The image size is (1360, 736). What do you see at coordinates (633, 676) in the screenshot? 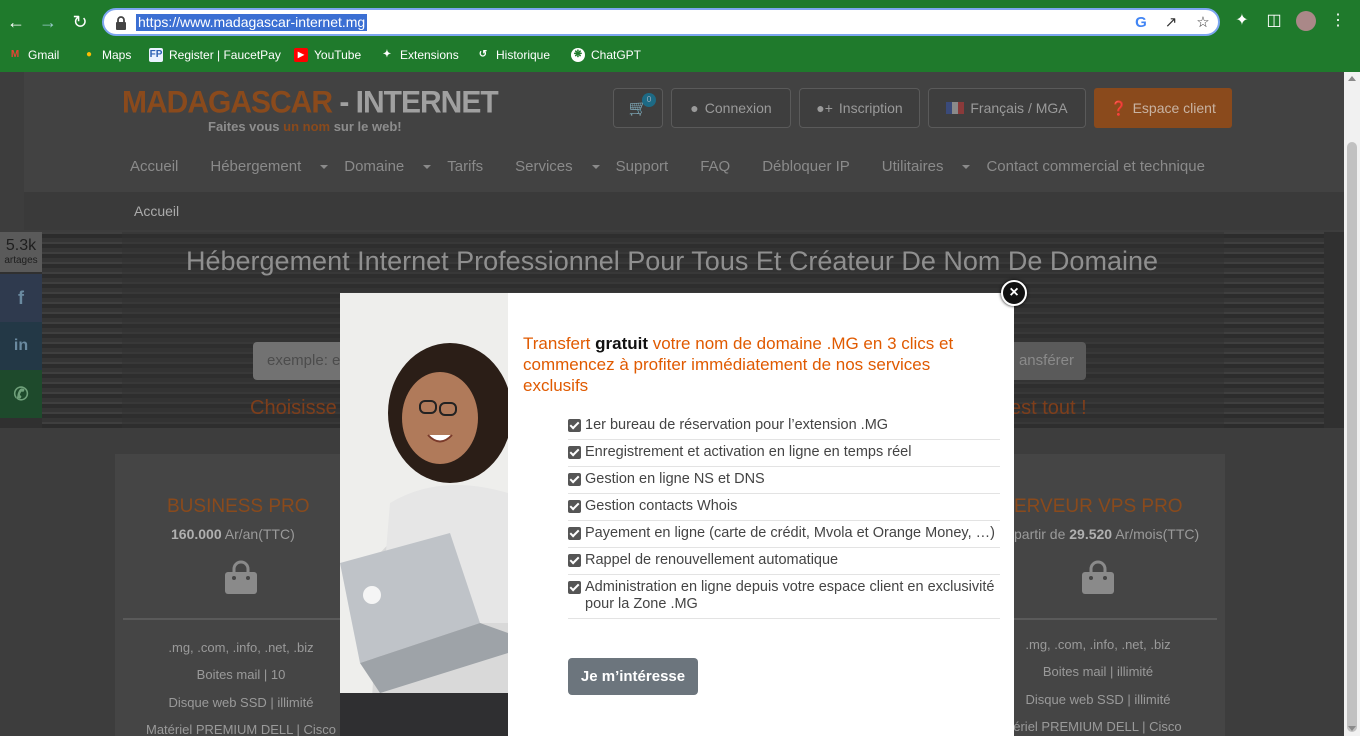
I see `interested-button: Je m’intéresse` at bounding box center [633, 676].